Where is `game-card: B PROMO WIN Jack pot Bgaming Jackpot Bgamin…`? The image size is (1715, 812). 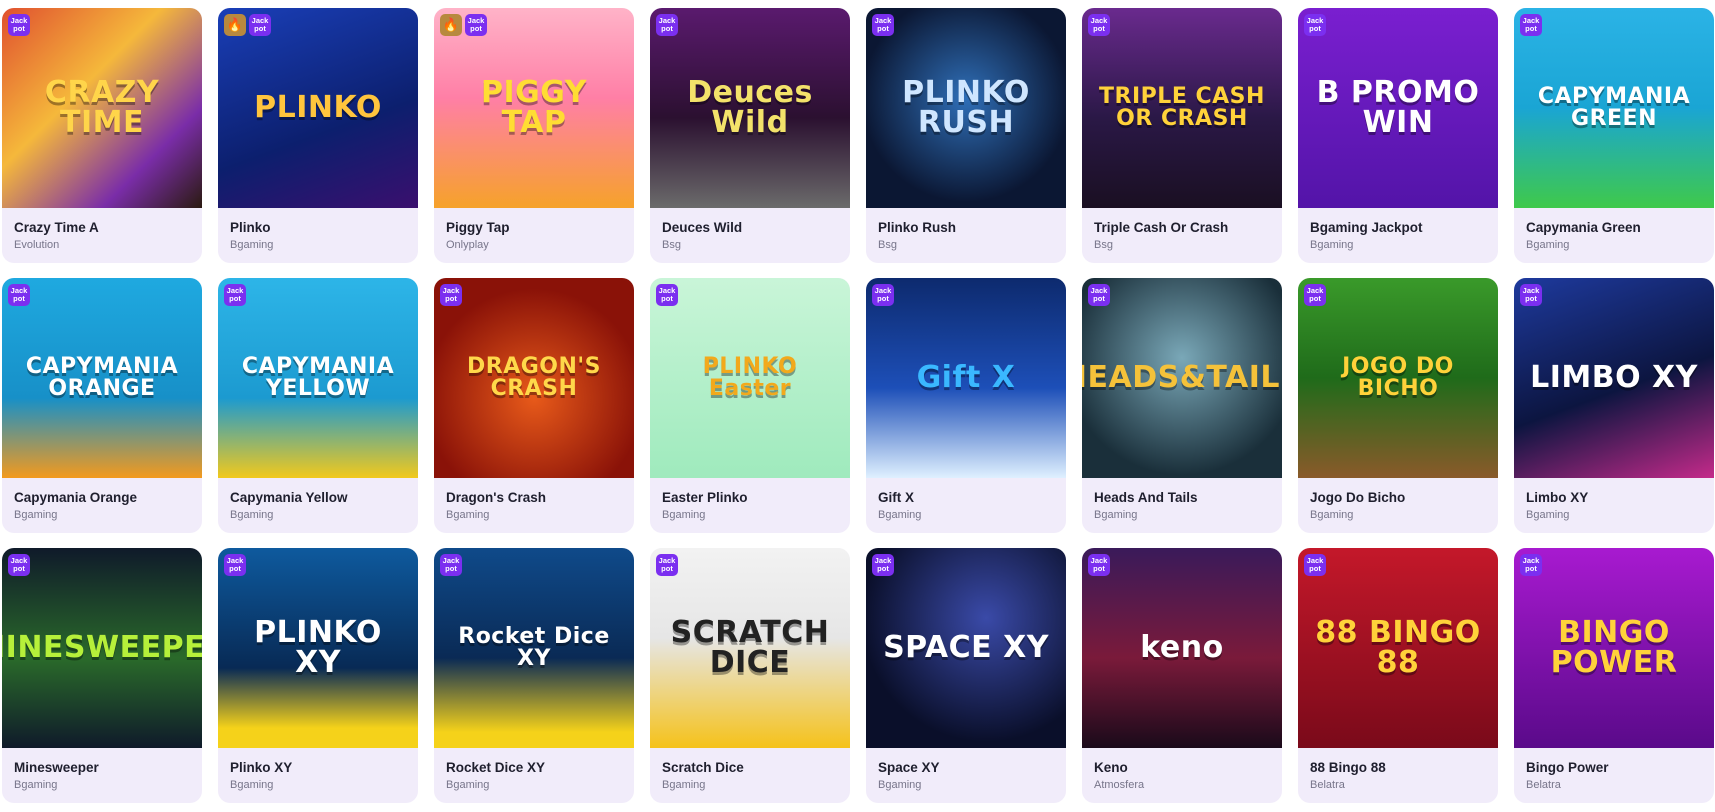
game-card: B PROMO WIN Jack pot Bgaming Jackpot Bgamin… is located at coordinates (1398, 135).